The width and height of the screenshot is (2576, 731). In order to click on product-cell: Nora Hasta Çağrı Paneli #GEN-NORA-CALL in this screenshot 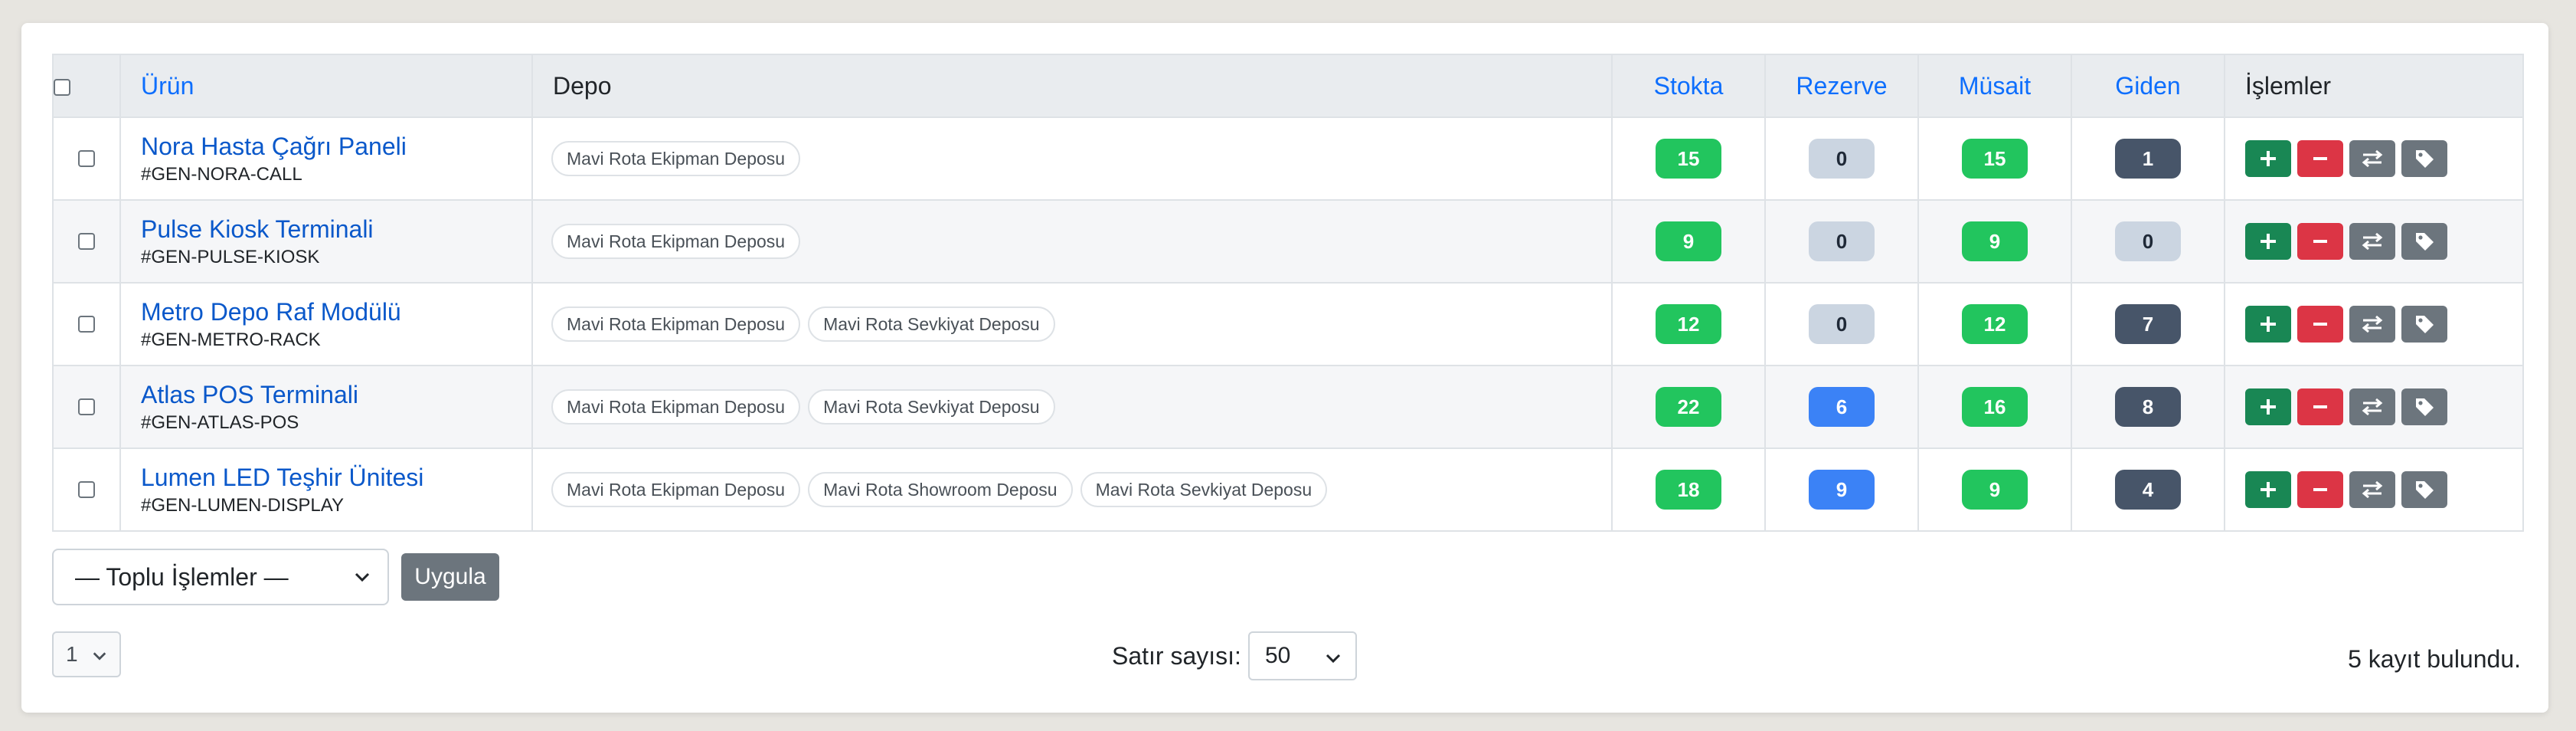, I will do `click(326, 158)`.